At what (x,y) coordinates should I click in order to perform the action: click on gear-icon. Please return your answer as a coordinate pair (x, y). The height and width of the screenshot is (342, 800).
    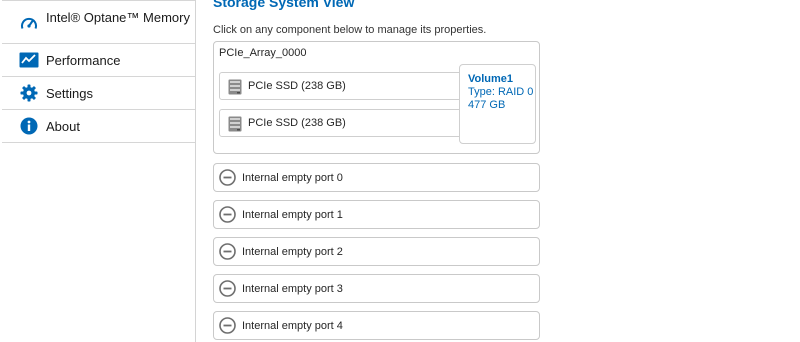
    Looking at the image, I should click on (29, 93).